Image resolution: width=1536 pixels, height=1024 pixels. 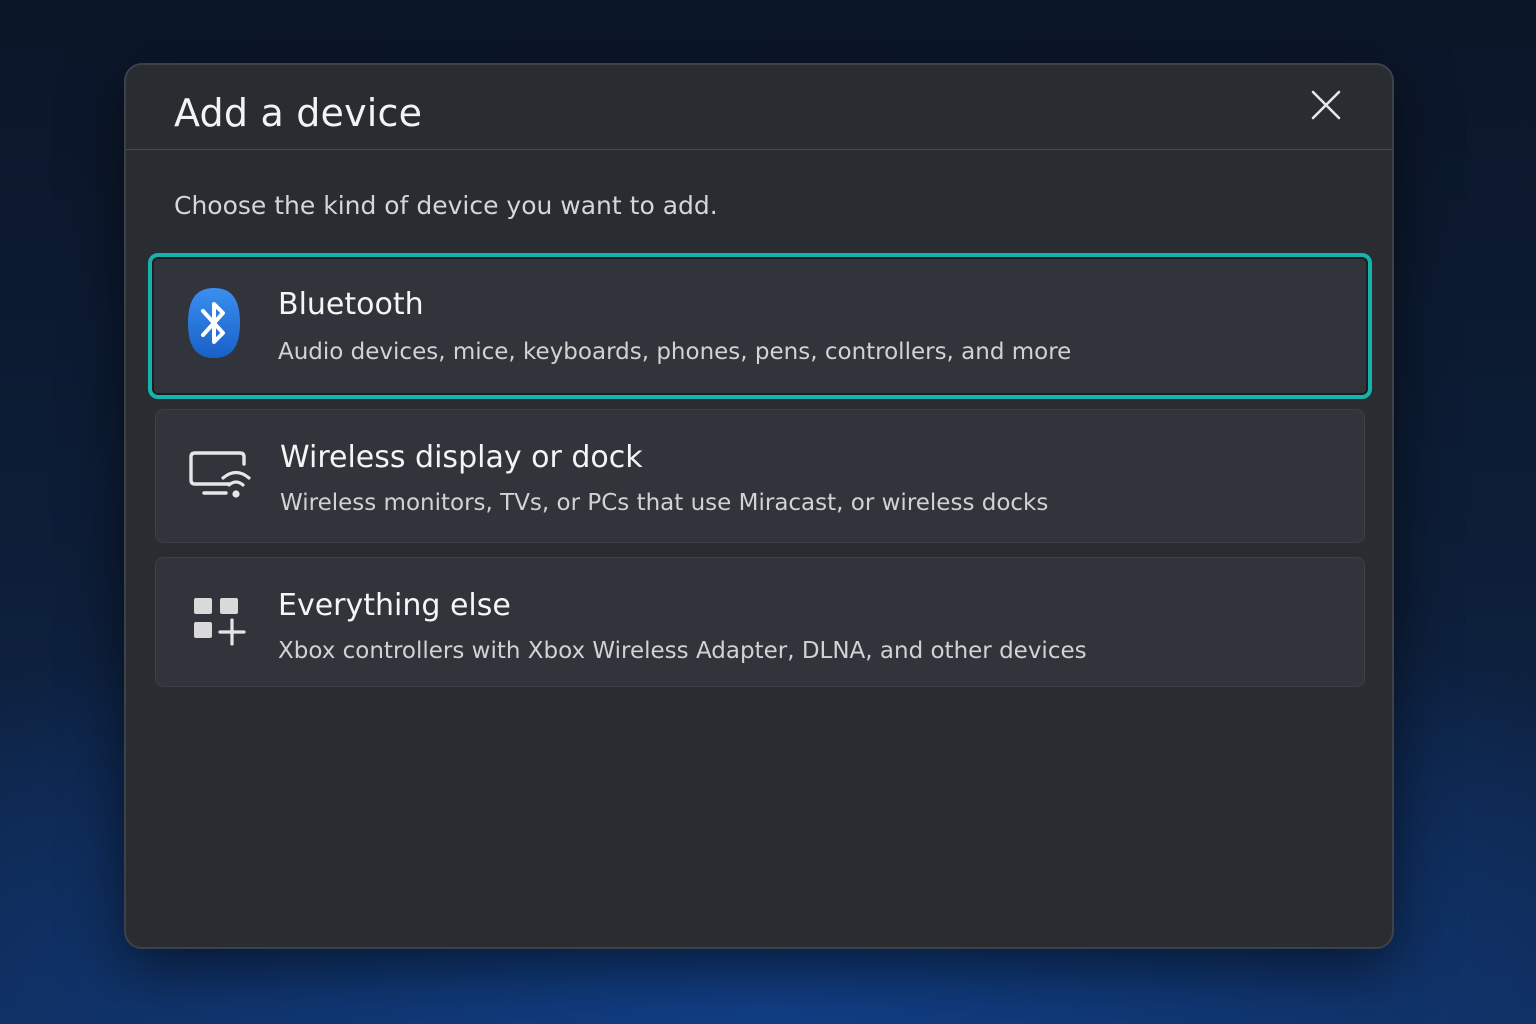 I want to click on wireless-display-icon, so click(x=219, y=476).